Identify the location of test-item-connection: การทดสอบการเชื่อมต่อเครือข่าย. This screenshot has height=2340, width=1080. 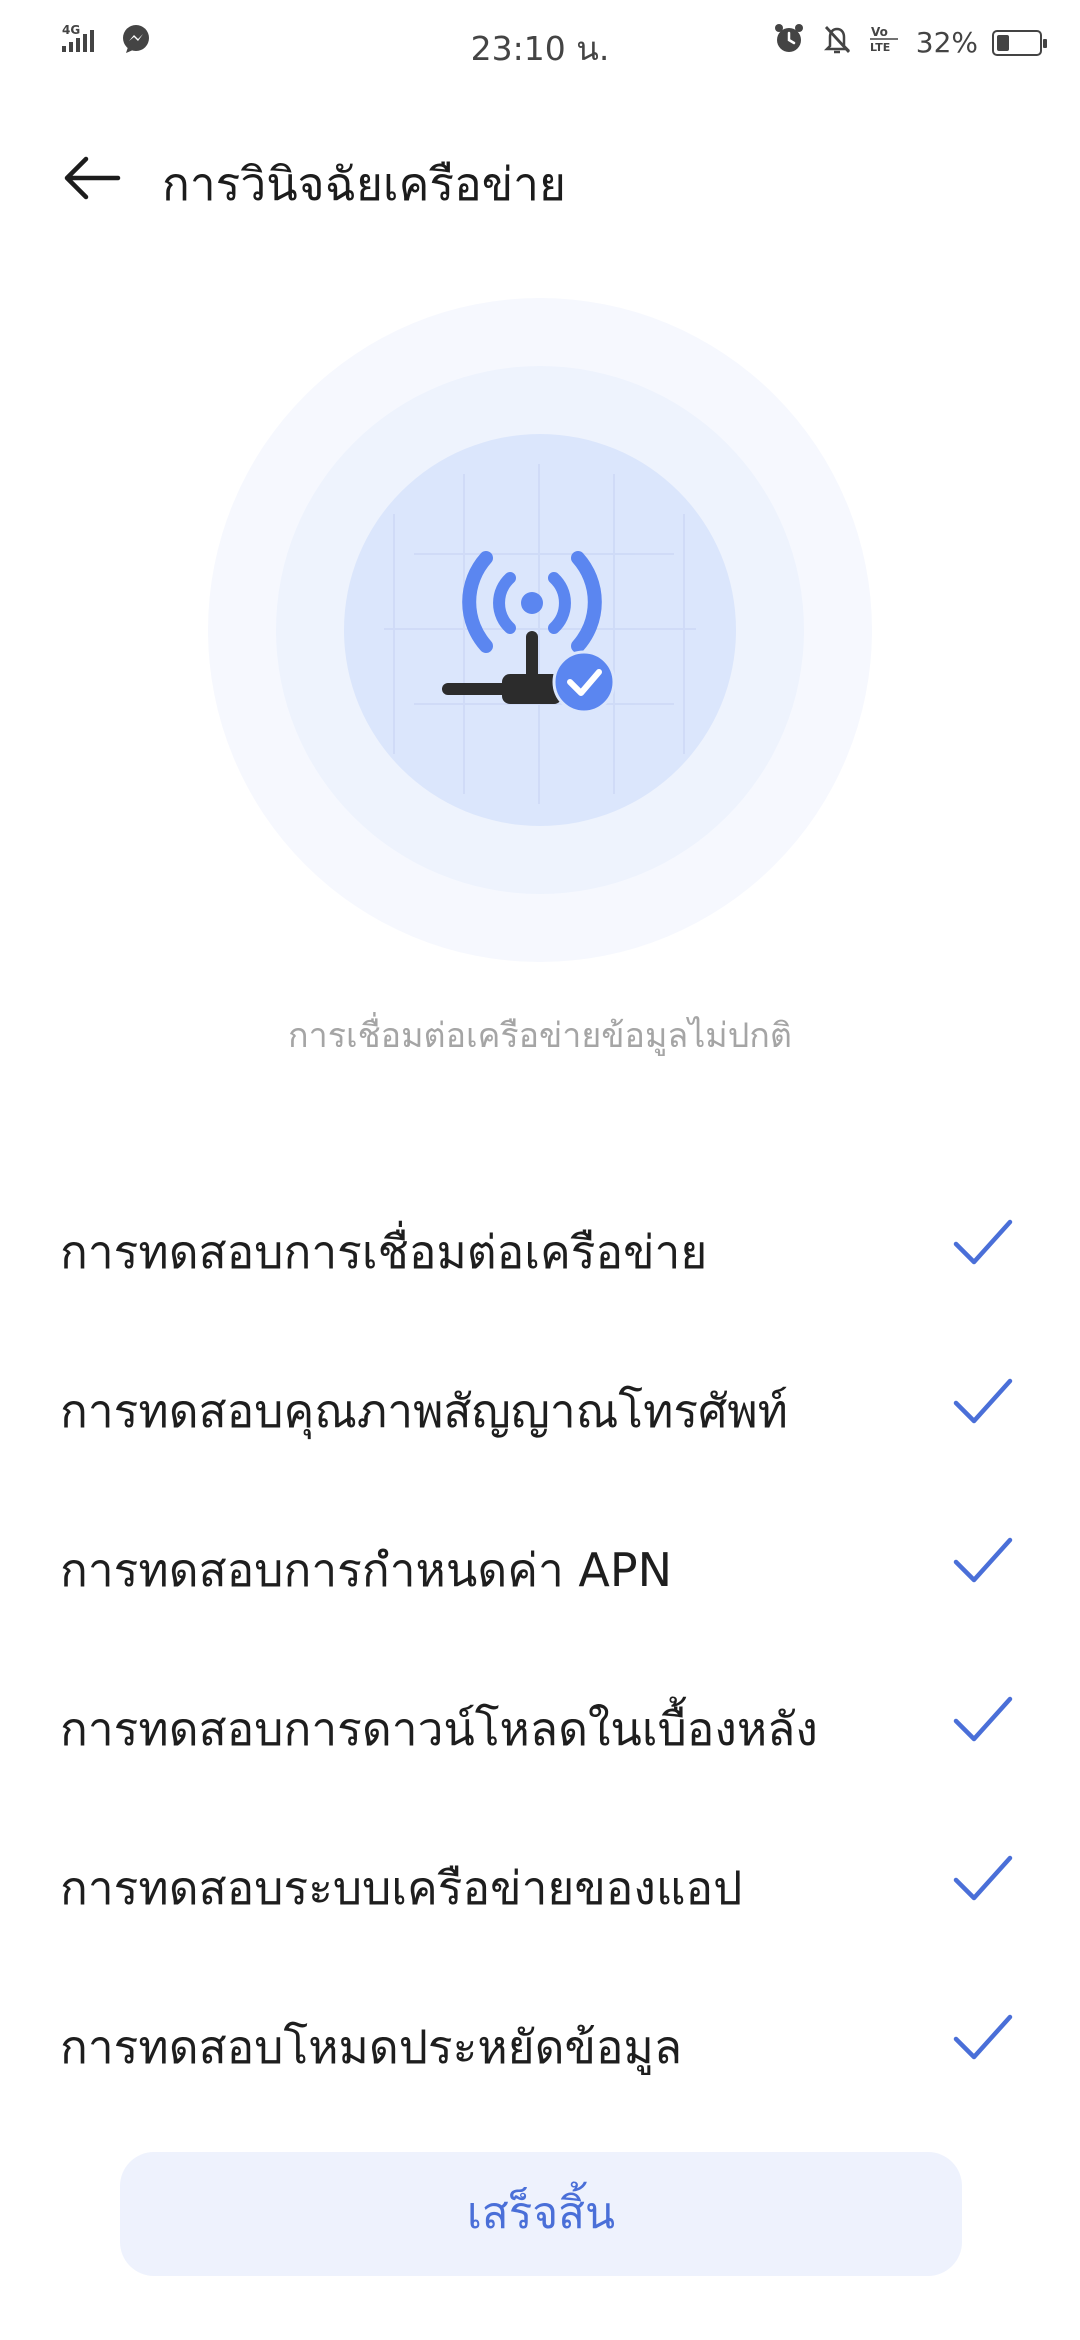
(540, 1249).